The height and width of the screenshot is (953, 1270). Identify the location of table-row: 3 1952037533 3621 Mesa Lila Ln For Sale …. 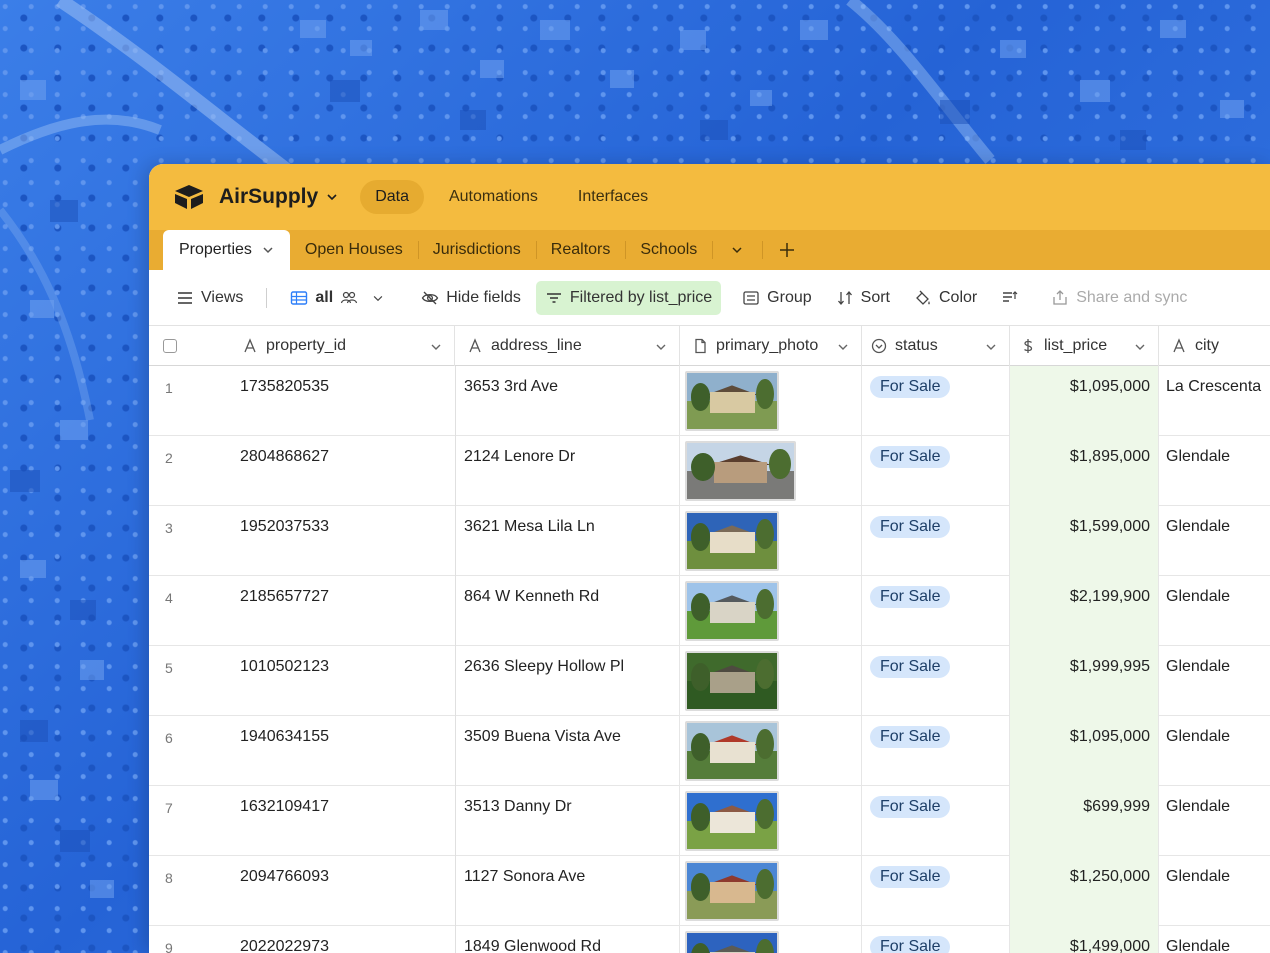
(709, 541).